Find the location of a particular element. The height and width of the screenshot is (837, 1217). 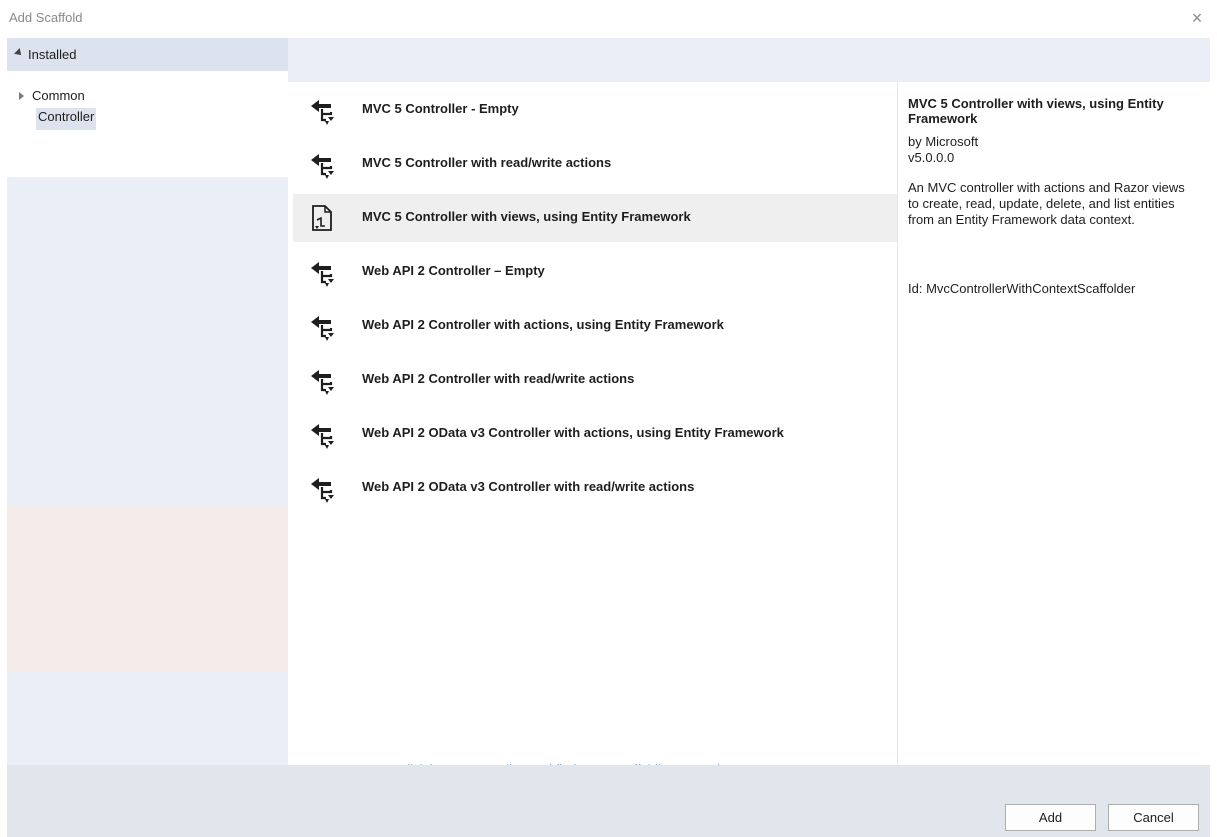

cancel-button: Cancel is located at coordinates (1153, 817).